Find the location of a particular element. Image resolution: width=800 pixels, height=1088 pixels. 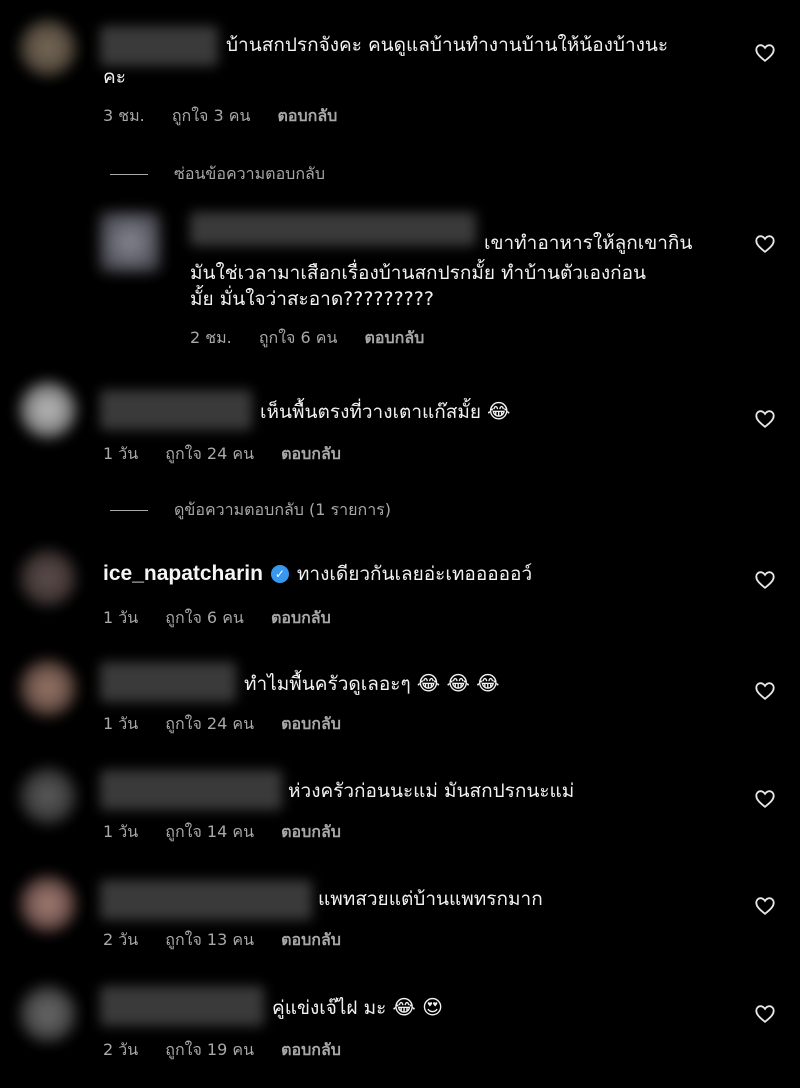

laughing-emoji: 😂 😂 😂 is located at coordinates (458, 683).